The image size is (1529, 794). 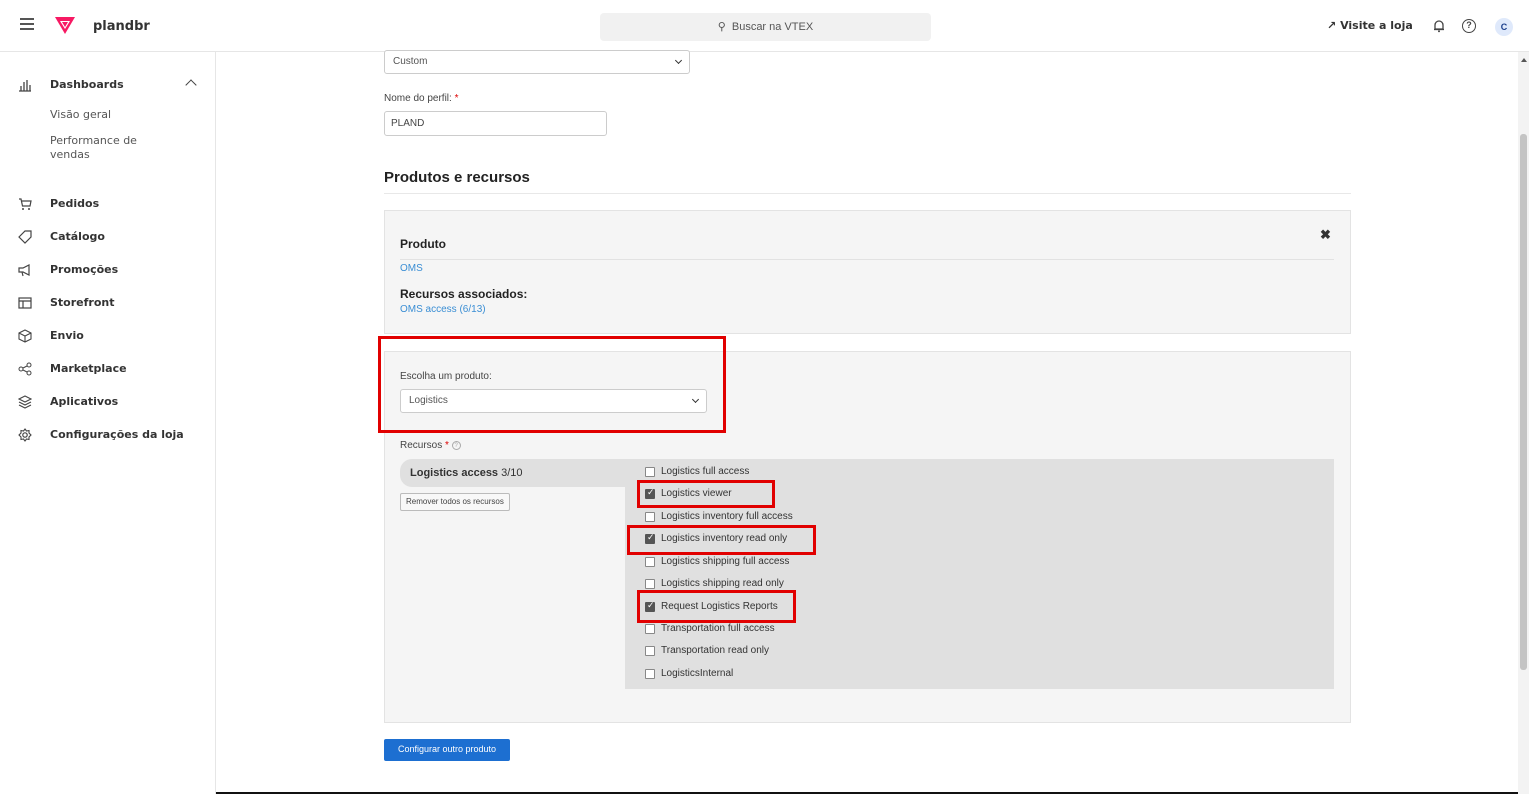 I want to click on sidebar-item-label: Storefront, so click(x=82, y=302).